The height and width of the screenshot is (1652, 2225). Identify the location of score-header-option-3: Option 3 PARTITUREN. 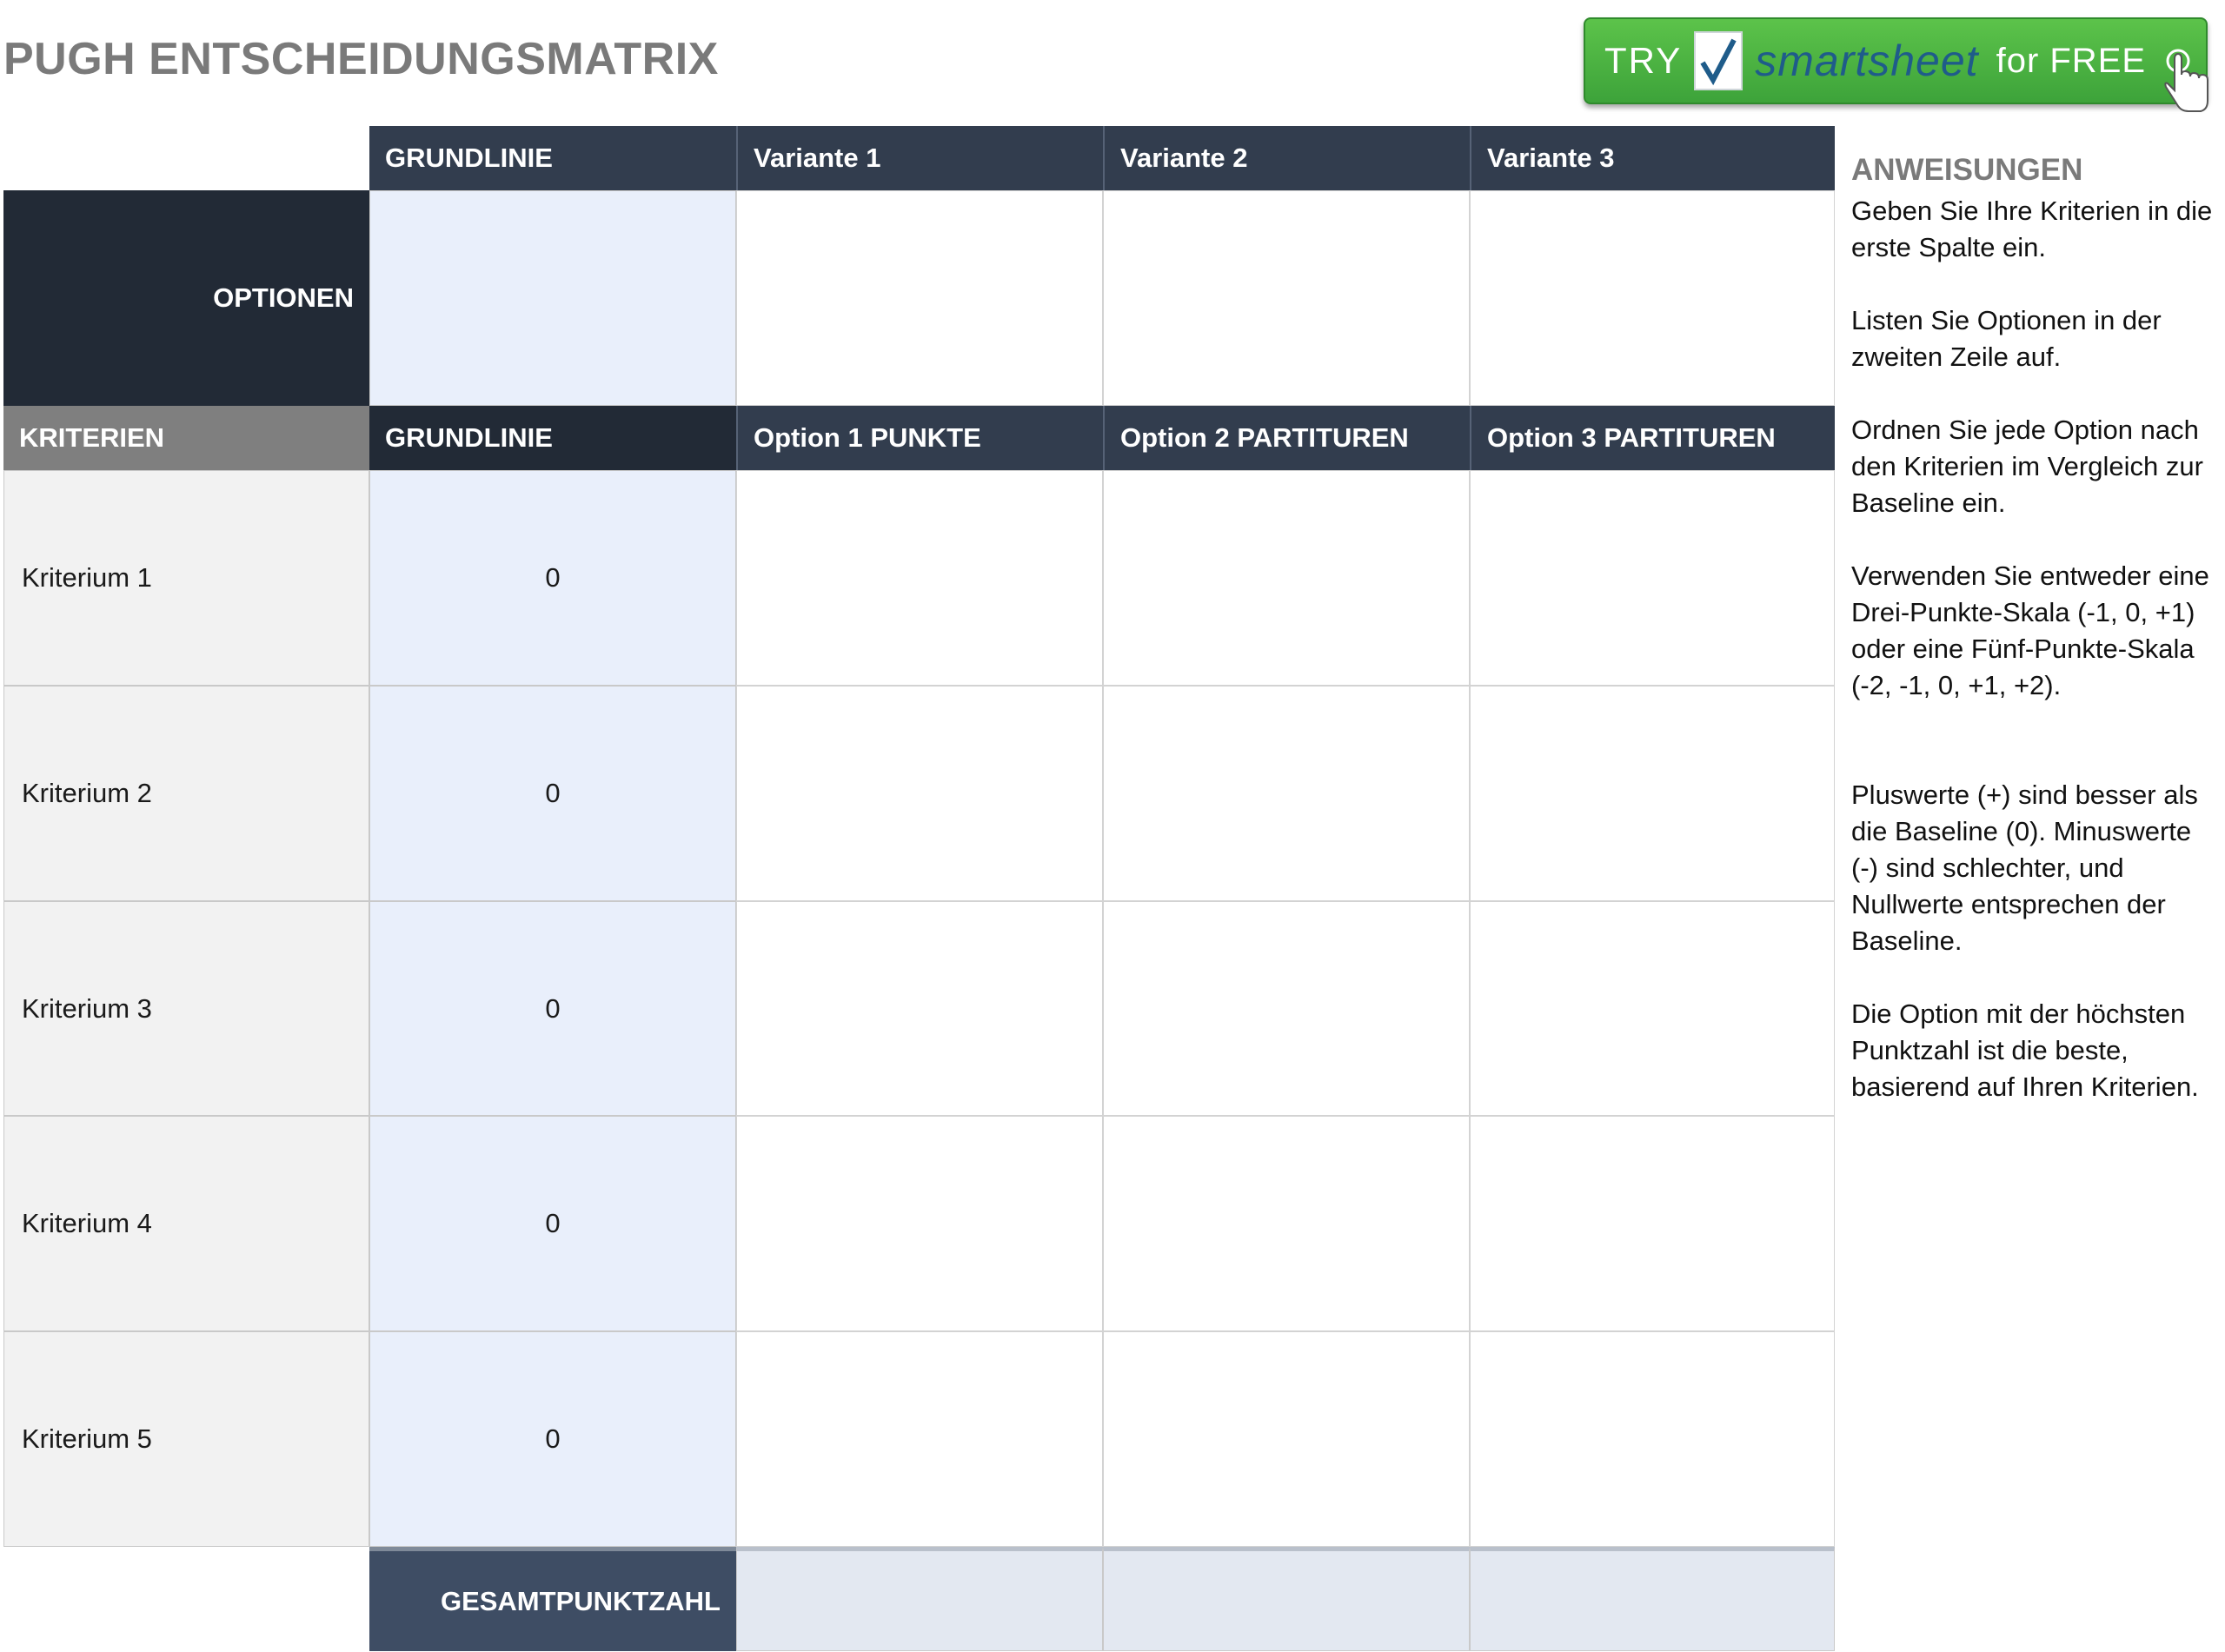
(1653, 438).